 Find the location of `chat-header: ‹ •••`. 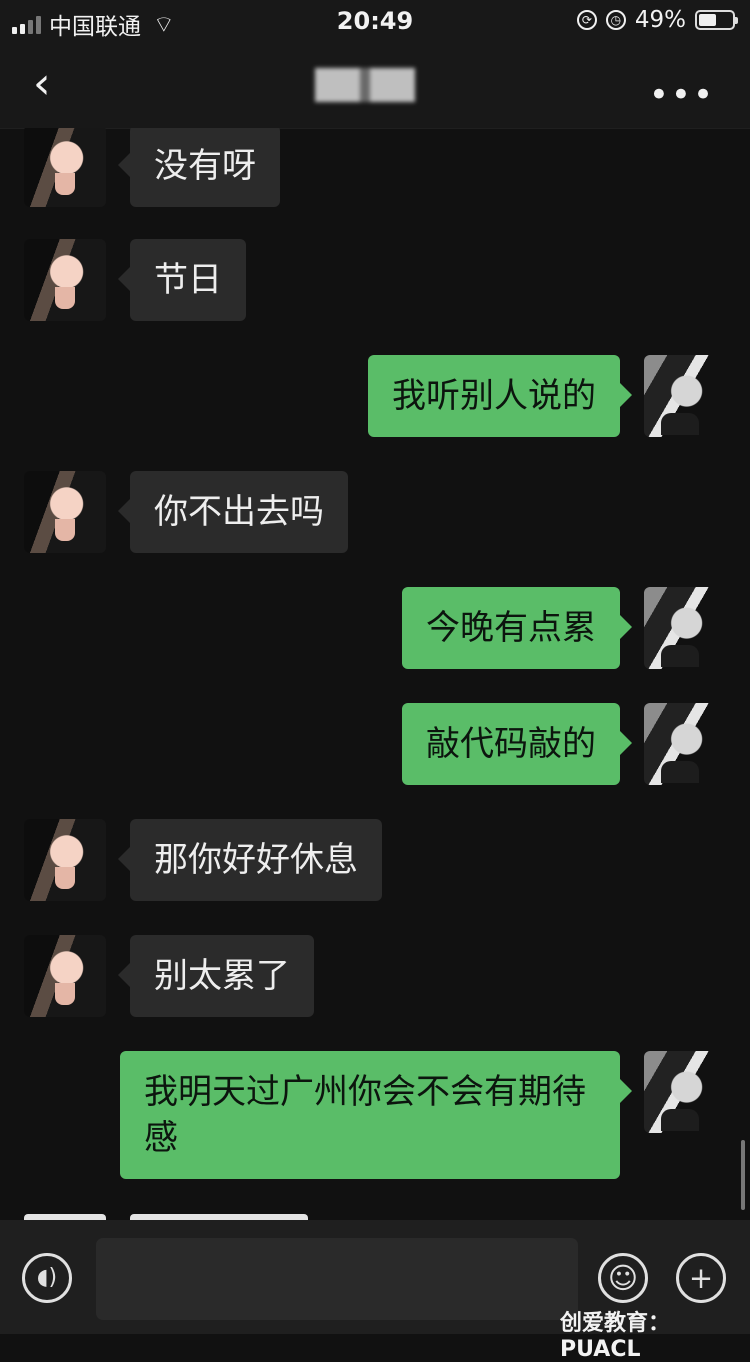

chat-header: ‹ ••• is located at coordinates (375, 86).